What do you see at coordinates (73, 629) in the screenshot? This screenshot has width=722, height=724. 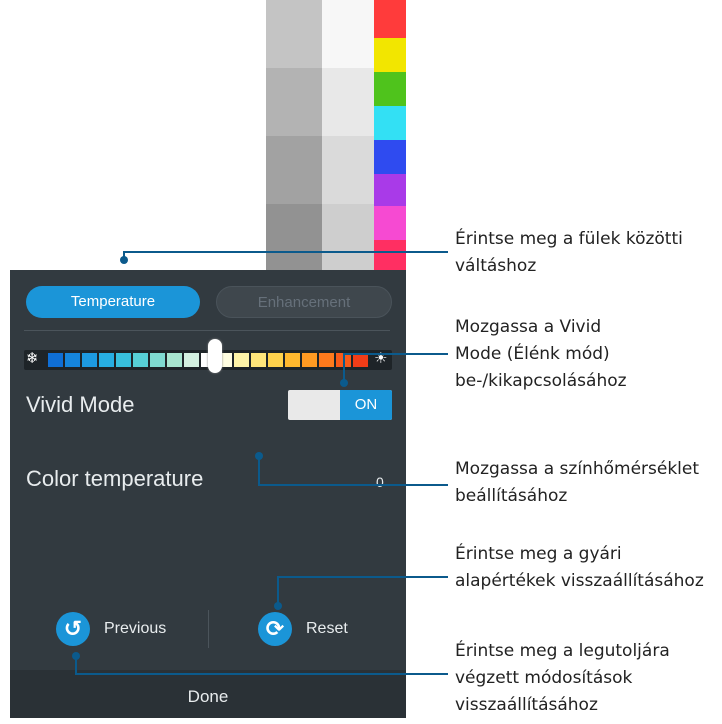 I see `previous-icon: ↺` at bounding box center [73, 629].